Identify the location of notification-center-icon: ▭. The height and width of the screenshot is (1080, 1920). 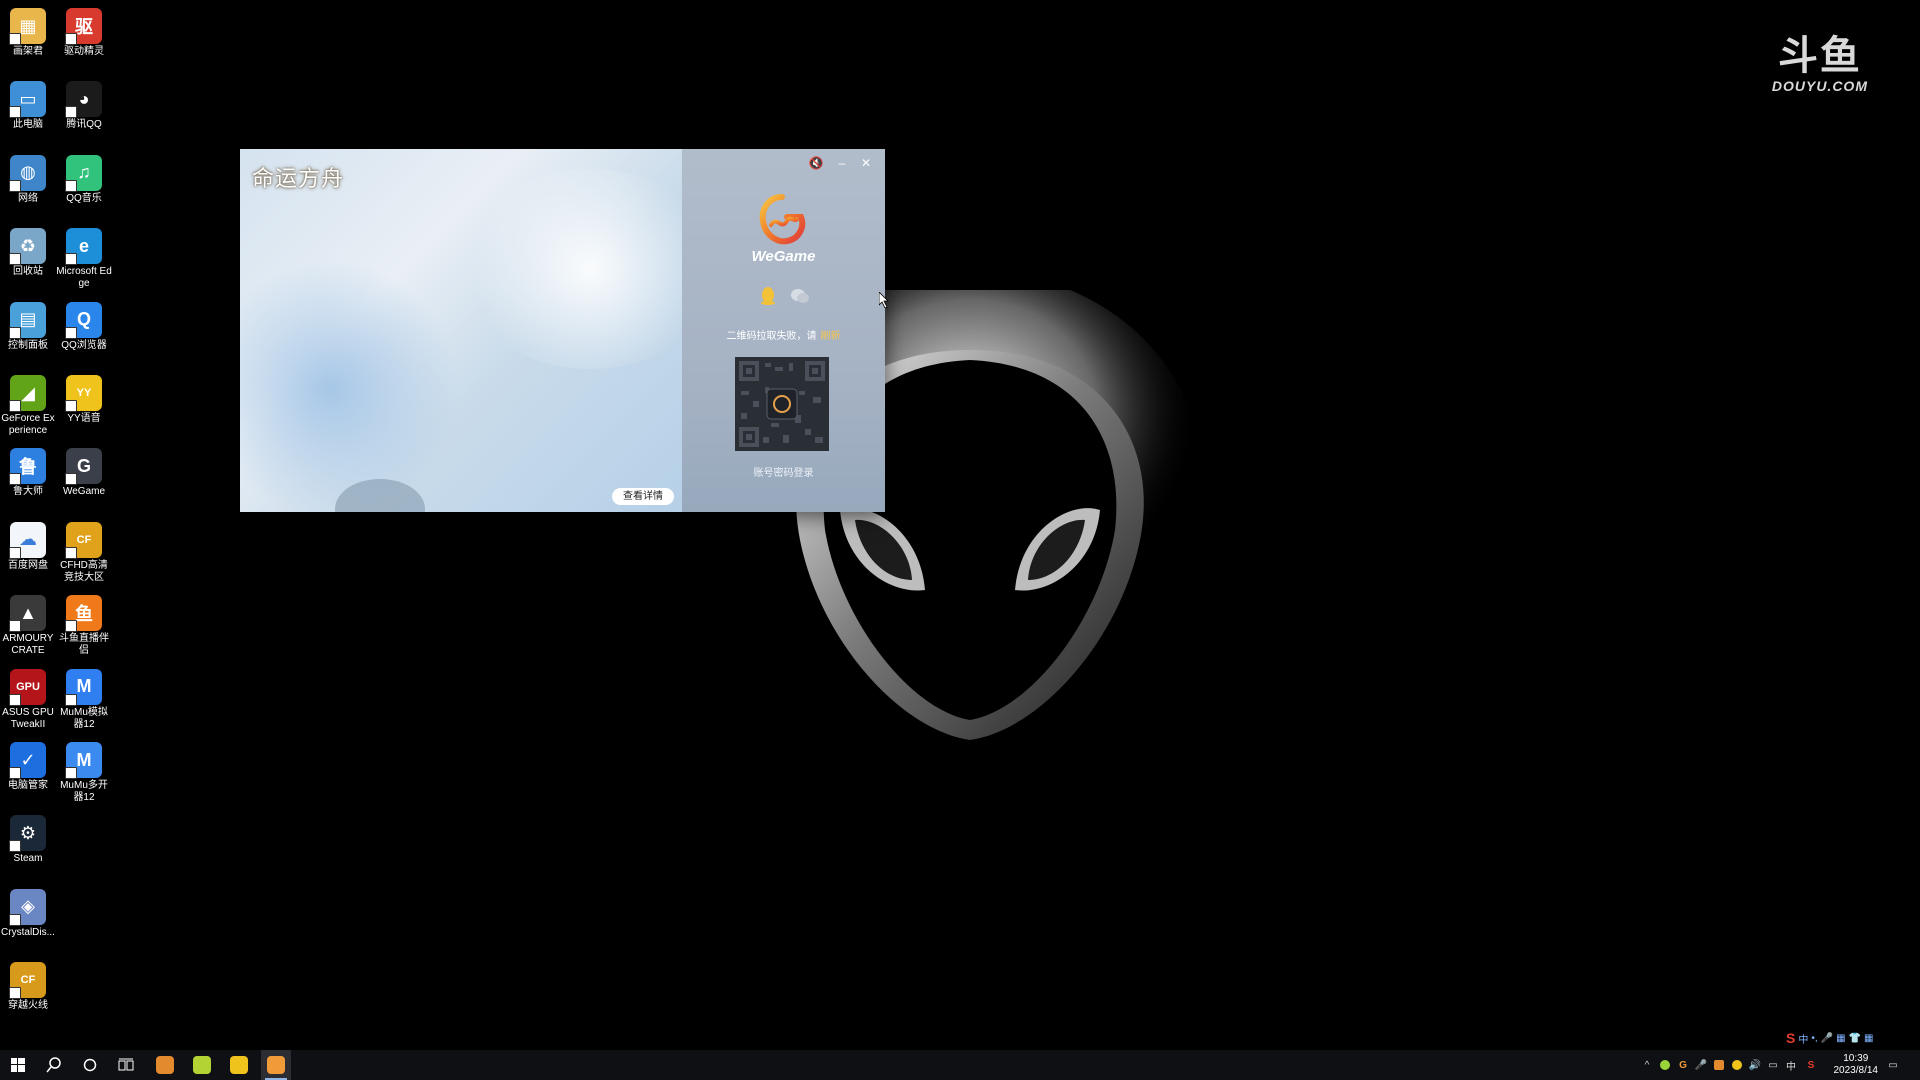
(1893, 1065).